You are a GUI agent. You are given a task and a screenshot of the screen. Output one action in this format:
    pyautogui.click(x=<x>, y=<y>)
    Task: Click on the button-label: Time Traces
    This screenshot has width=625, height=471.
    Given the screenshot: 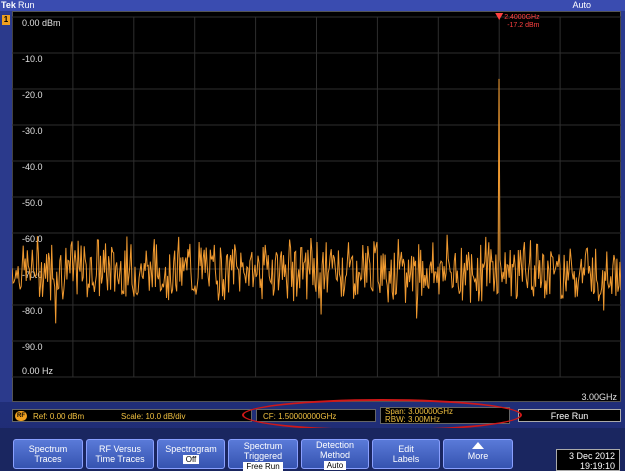 What is the action you would take?
    pyautogui.click(x=120, y=459)
    